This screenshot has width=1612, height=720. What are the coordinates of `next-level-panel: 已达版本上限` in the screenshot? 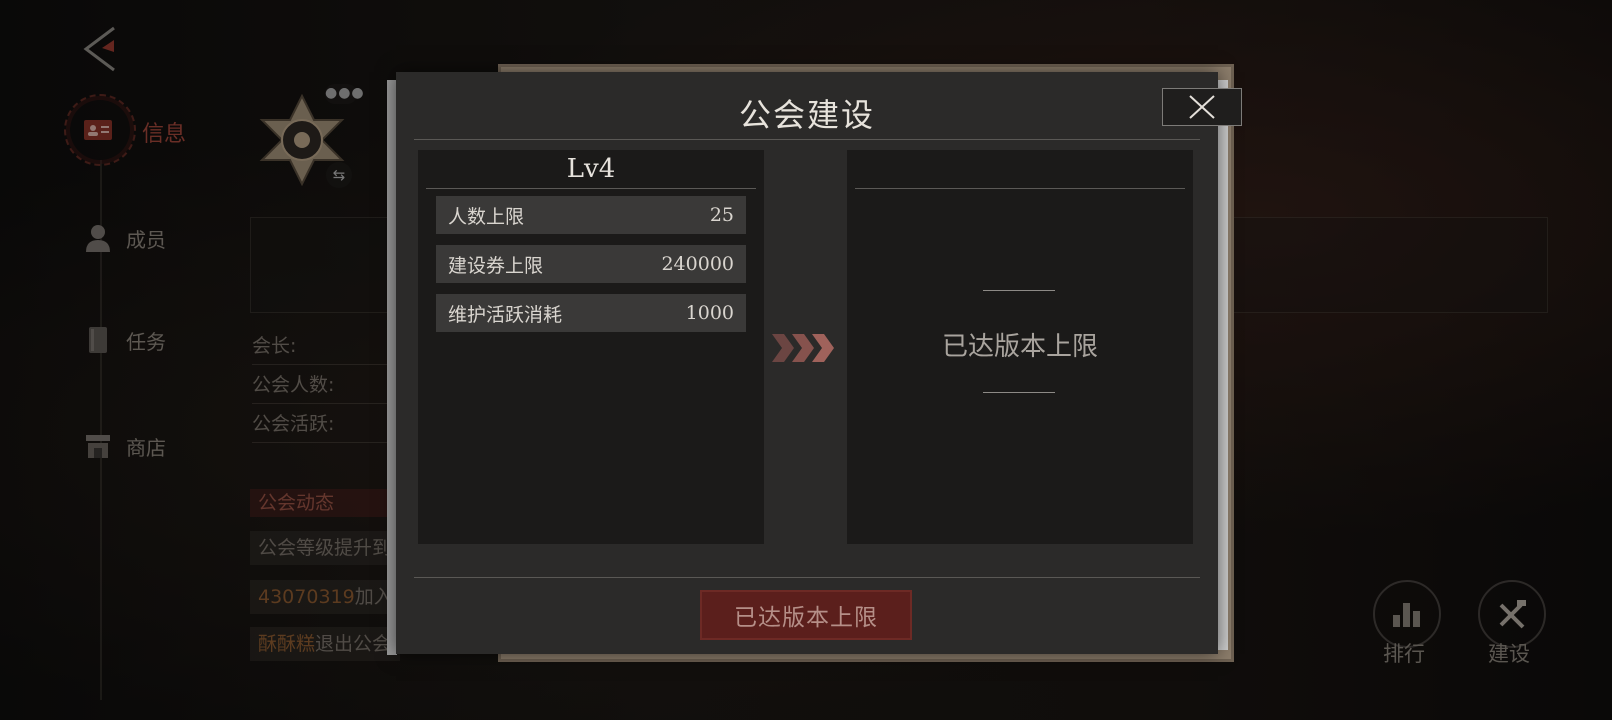 It's located at (1020, 347).